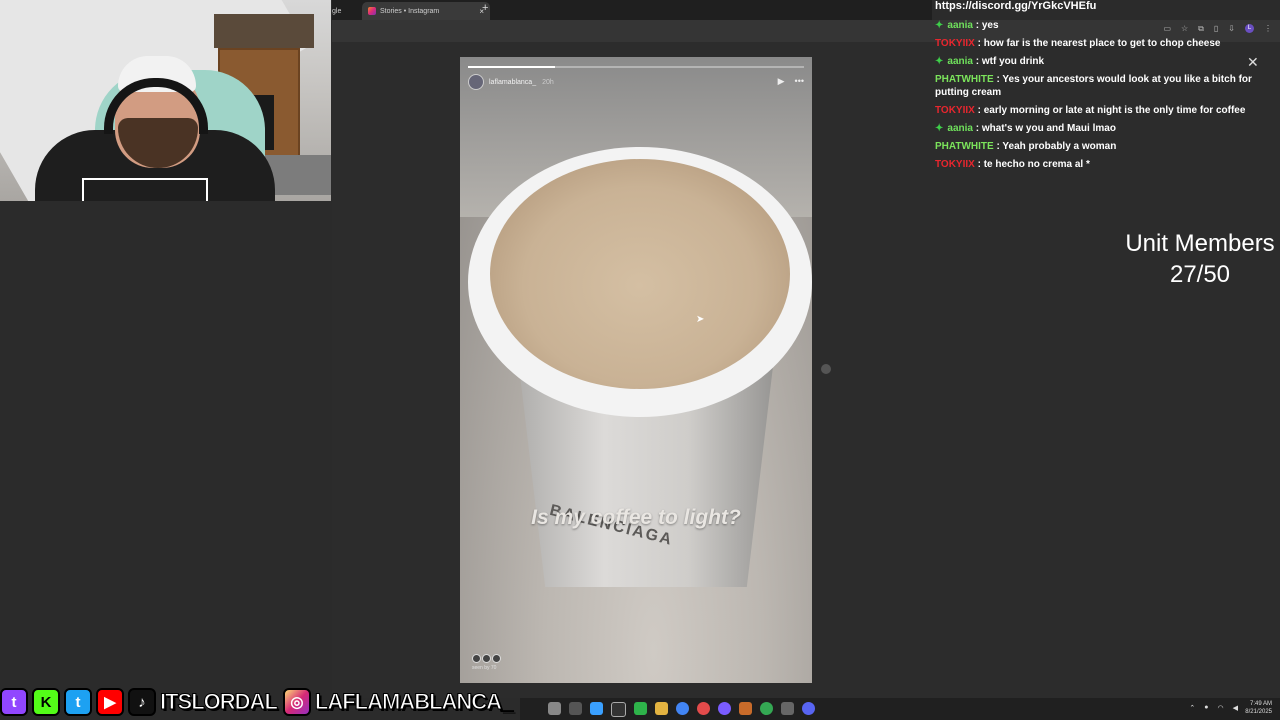  What do you see at coordinates (1200, 274) in the screenshot?
I see `members-count: 27/50` at bounding box center [1200, 274].